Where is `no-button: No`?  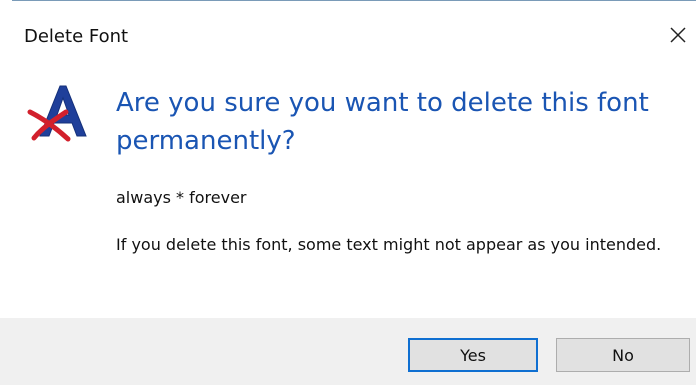
no-button: No is located at coordinates (623, 355).